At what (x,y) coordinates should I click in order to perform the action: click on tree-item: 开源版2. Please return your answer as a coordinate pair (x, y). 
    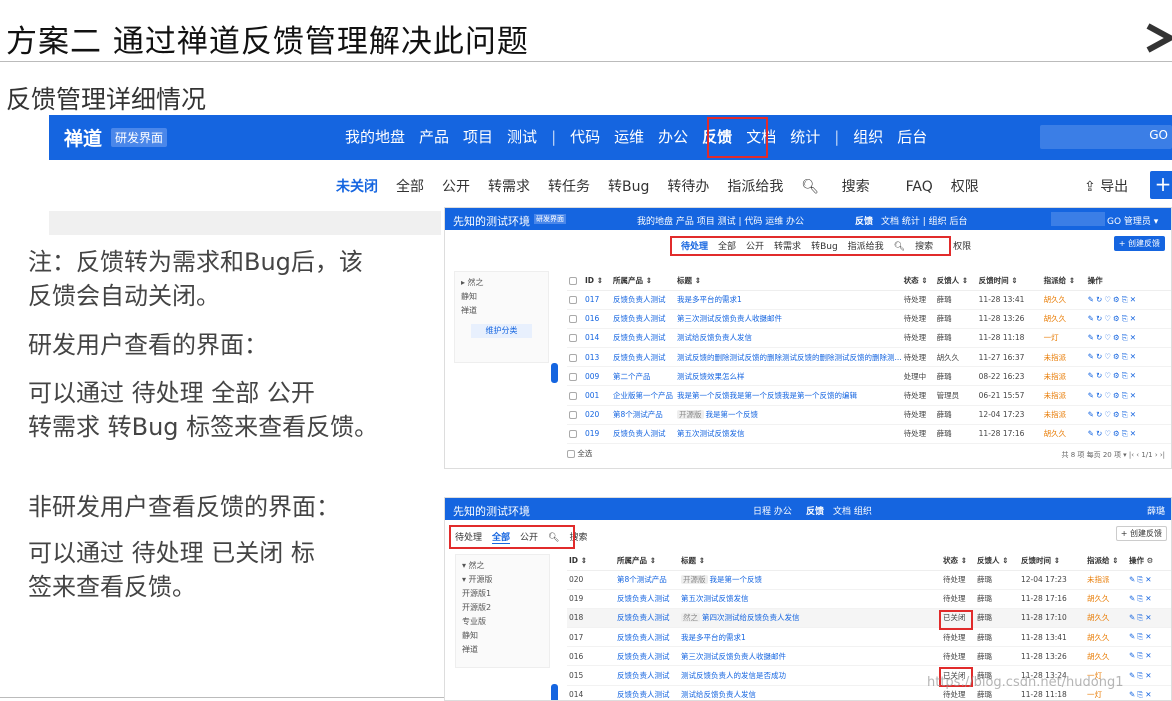
    Looking at the image, I should click on (502, 608).